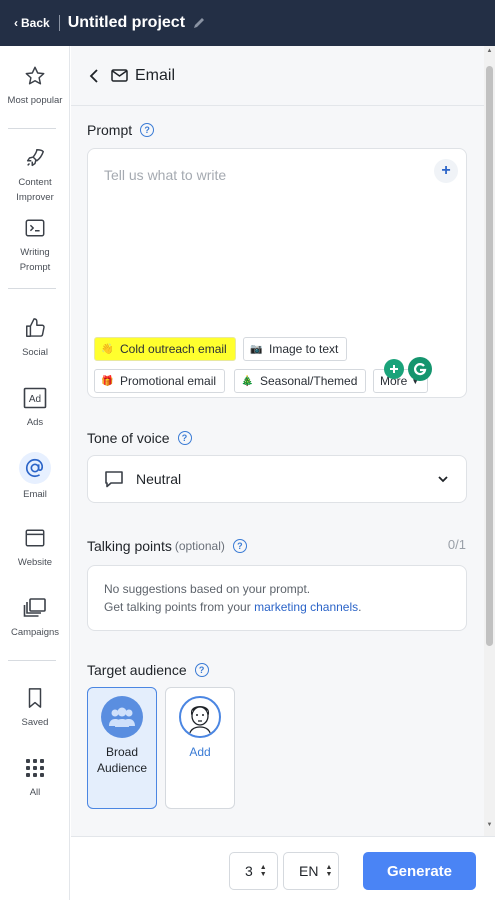 This screenshot has width=495, height=900. I want to click on audience-label: Target audience ?, so click(148, 670).